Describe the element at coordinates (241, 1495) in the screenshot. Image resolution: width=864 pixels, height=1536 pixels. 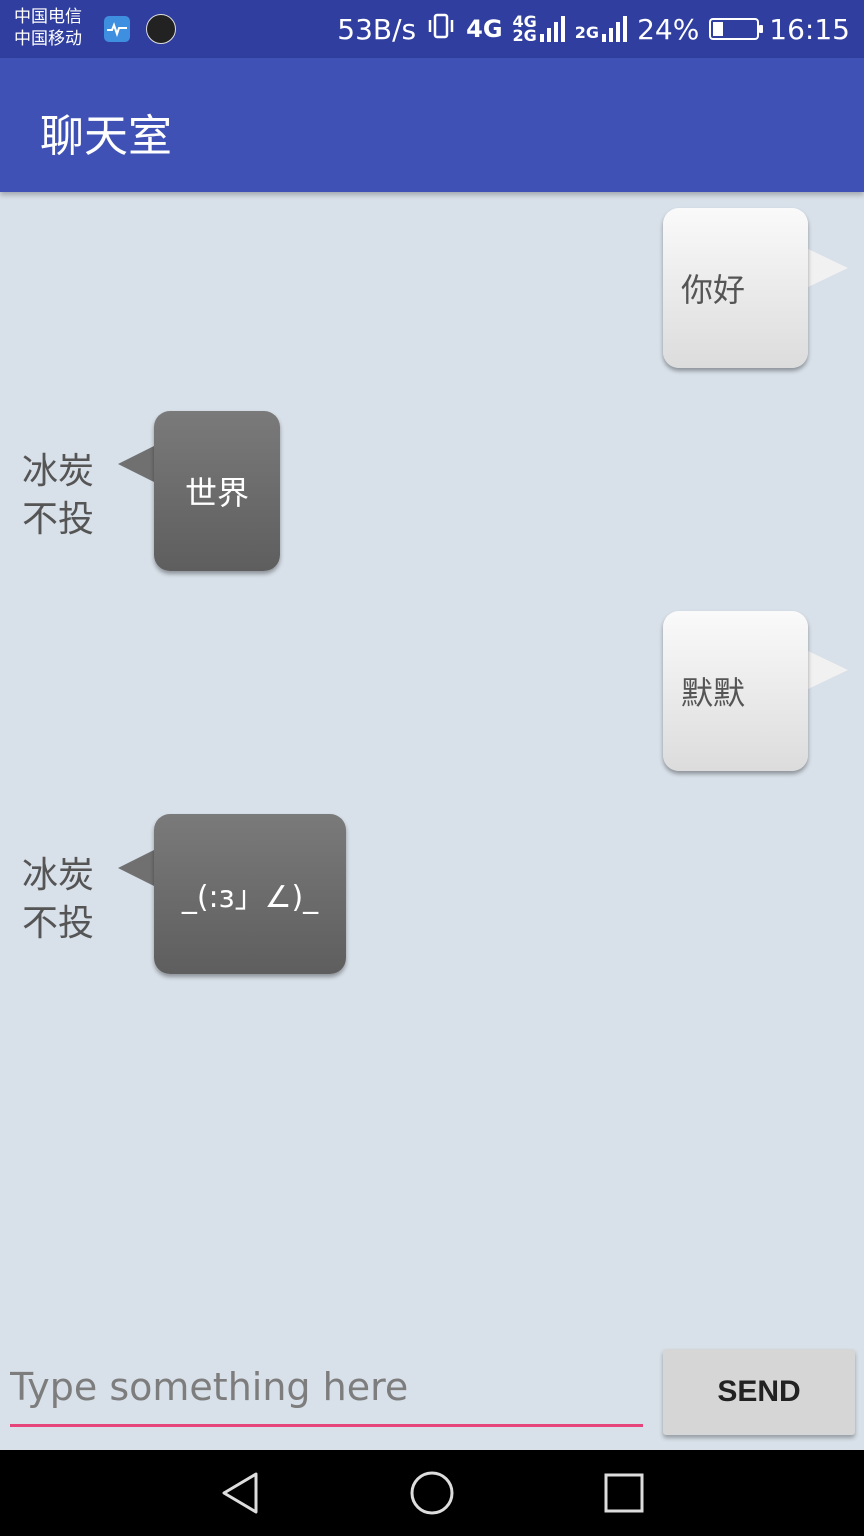
I see `back-icon` at that location.